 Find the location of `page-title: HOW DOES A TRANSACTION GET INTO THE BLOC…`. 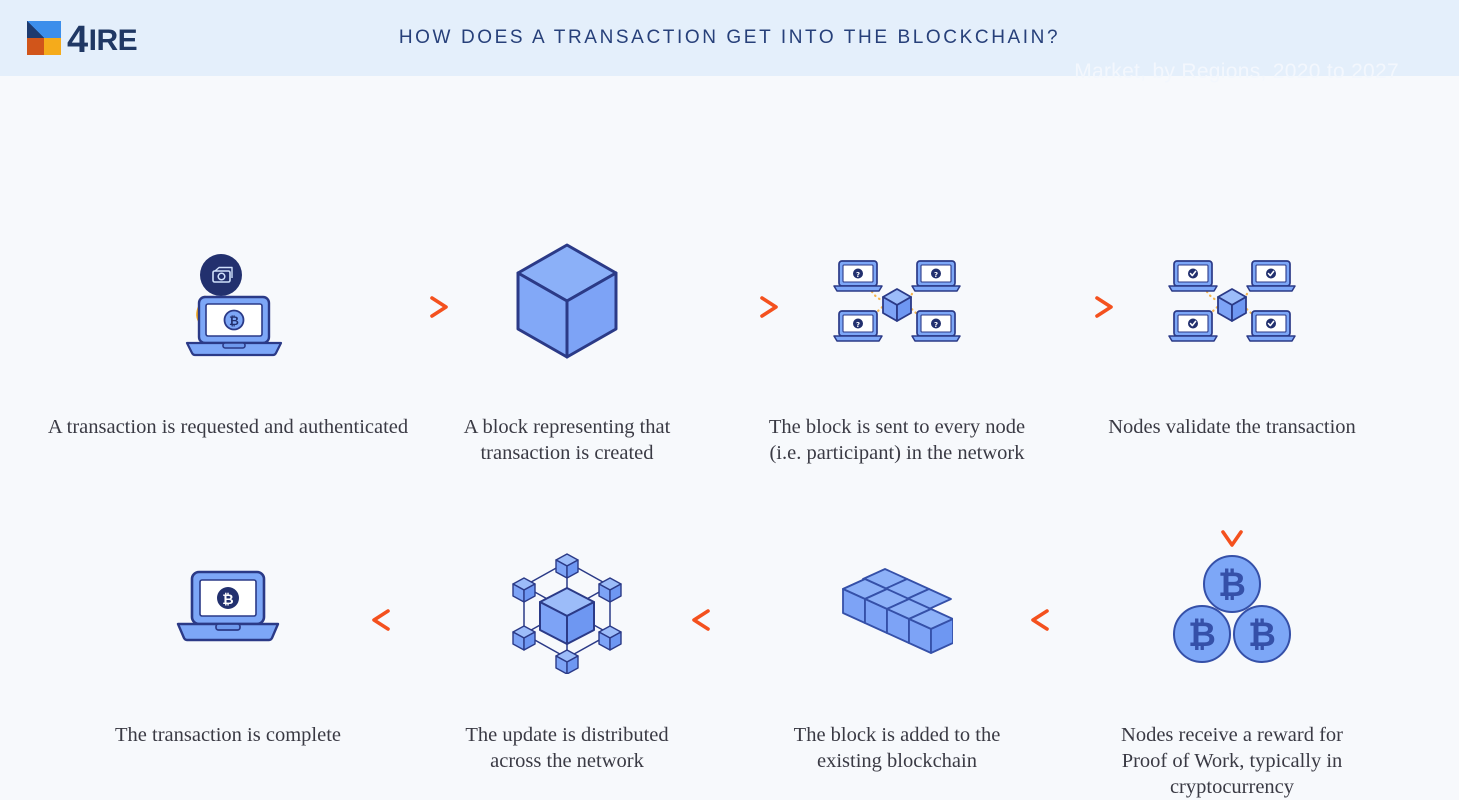

page-title: HOW DOES A TRANSACTION GET INTO THE BLOC… is located at coordinates (729, 37).